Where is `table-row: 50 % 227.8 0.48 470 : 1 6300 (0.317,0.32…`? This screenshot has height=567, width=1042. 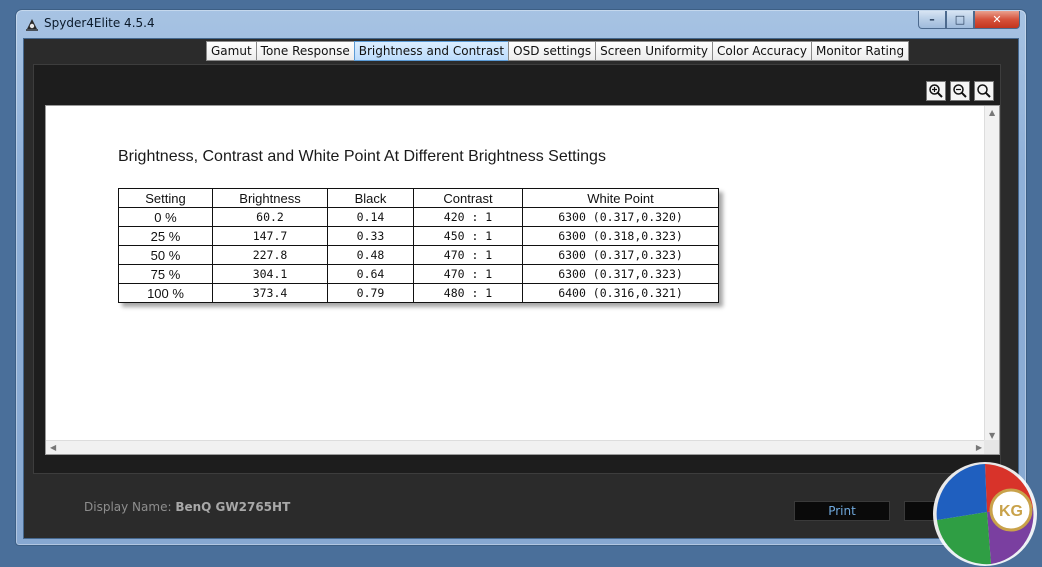 table-row: 50 % 227.8 0.48 470 : 1 6300 (0.317,0.32… is located at coordinates (418, 255).